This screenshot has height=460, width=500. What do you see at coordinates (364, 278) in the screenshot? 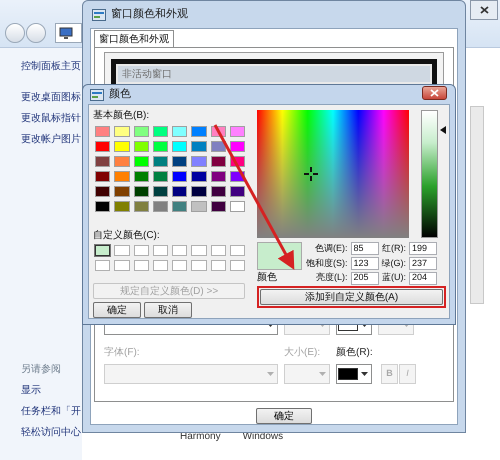
I see `input-field: 205` at bounding box center [364, 278].